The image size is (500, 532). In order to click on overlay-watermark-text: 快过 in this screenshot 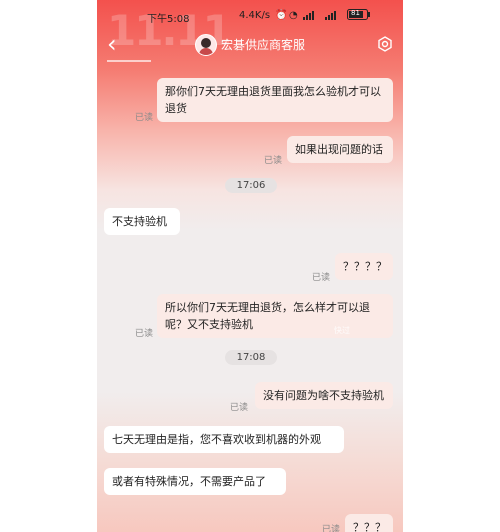, I will do `click(342, 330)`.